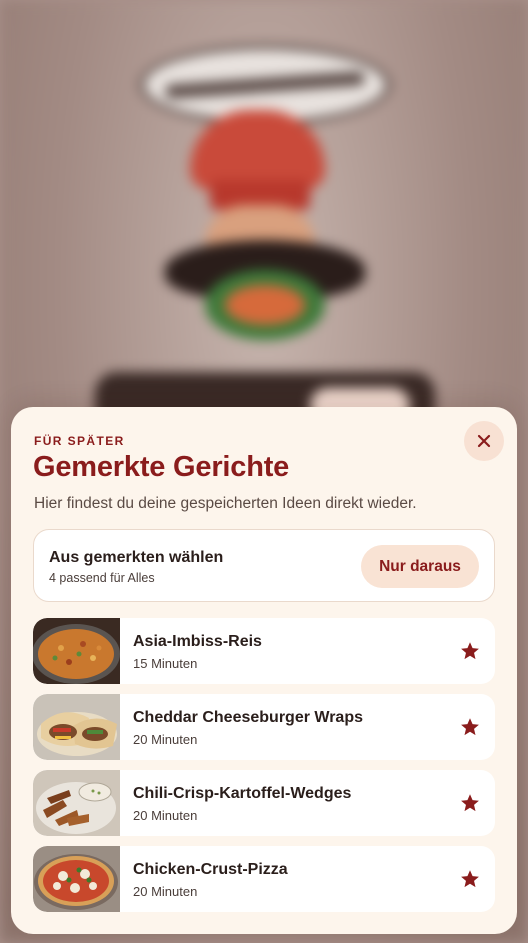  Describe the element at coordinates (79, 441) in the screenshot. I see `sheet-eyebrow: FÜR SPÄTER` at that location.